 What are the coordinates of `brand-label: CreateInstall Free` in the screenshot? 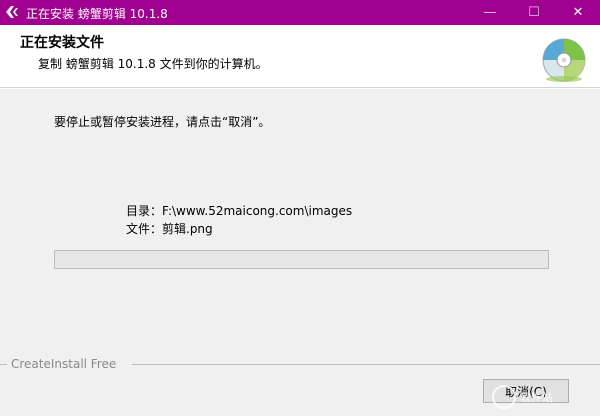 It's located at (64, 364).